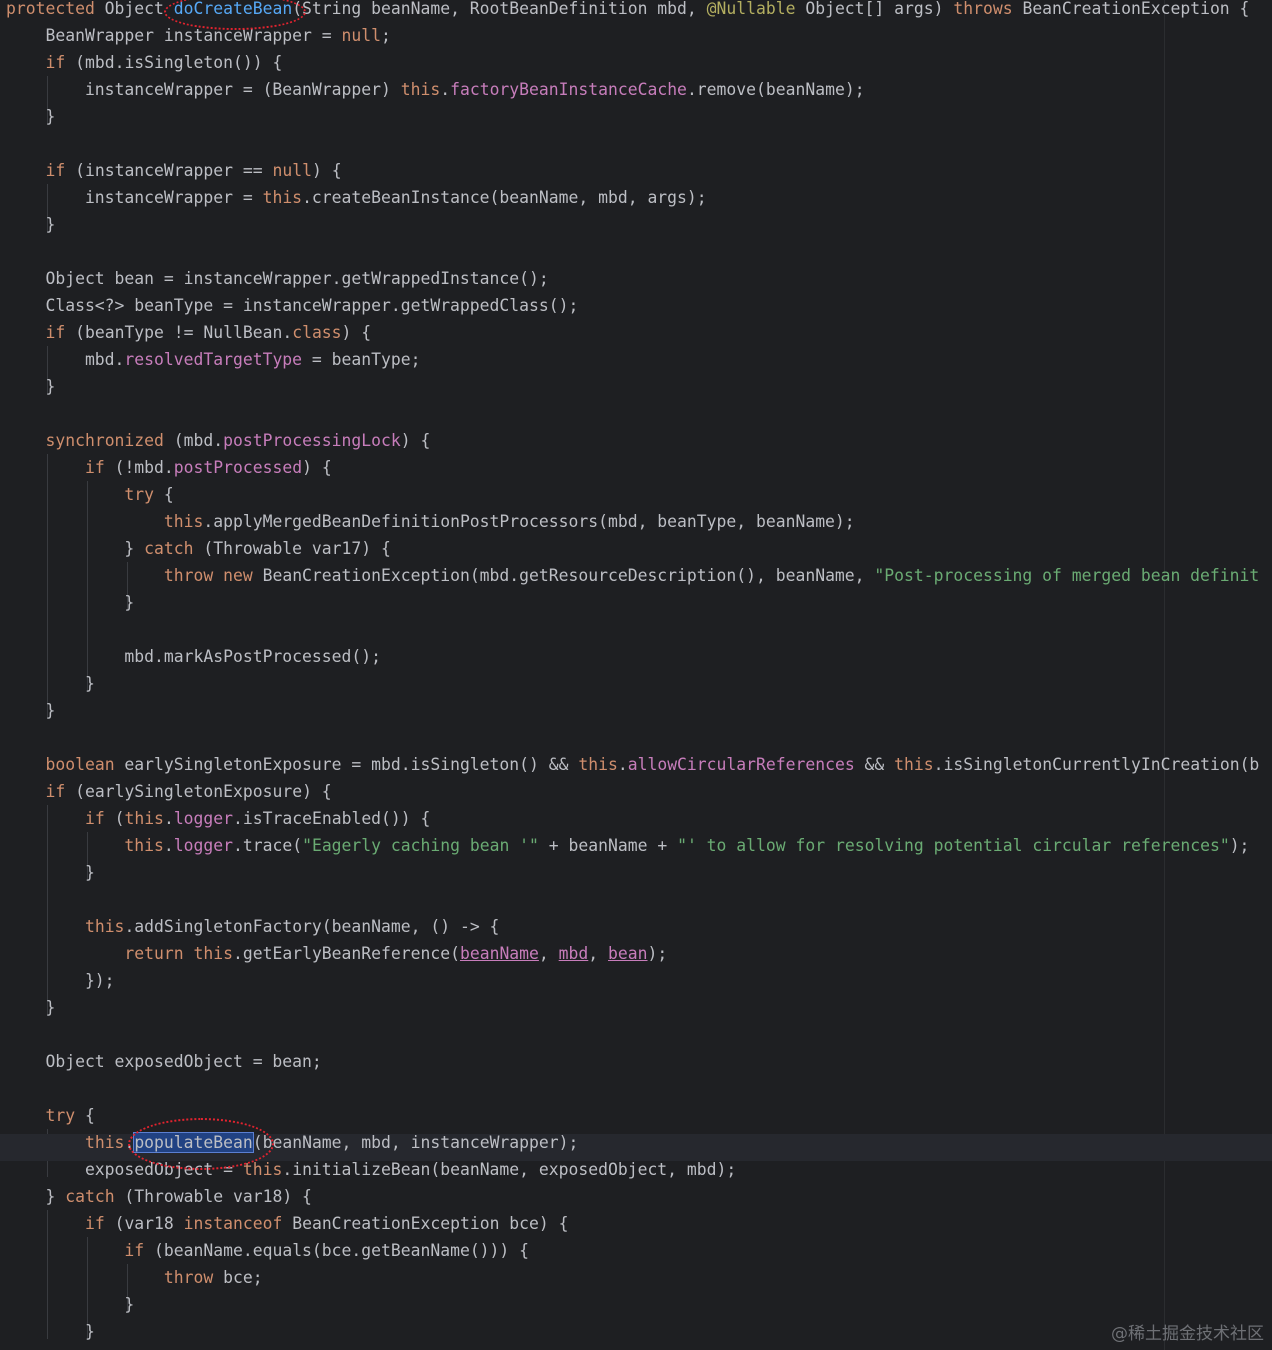 The image size is (1272, 1350). What do you see at coordinates (983, 9) in the screenshot?
I see `keyword-token: throws` at bounding box center [983, 9].